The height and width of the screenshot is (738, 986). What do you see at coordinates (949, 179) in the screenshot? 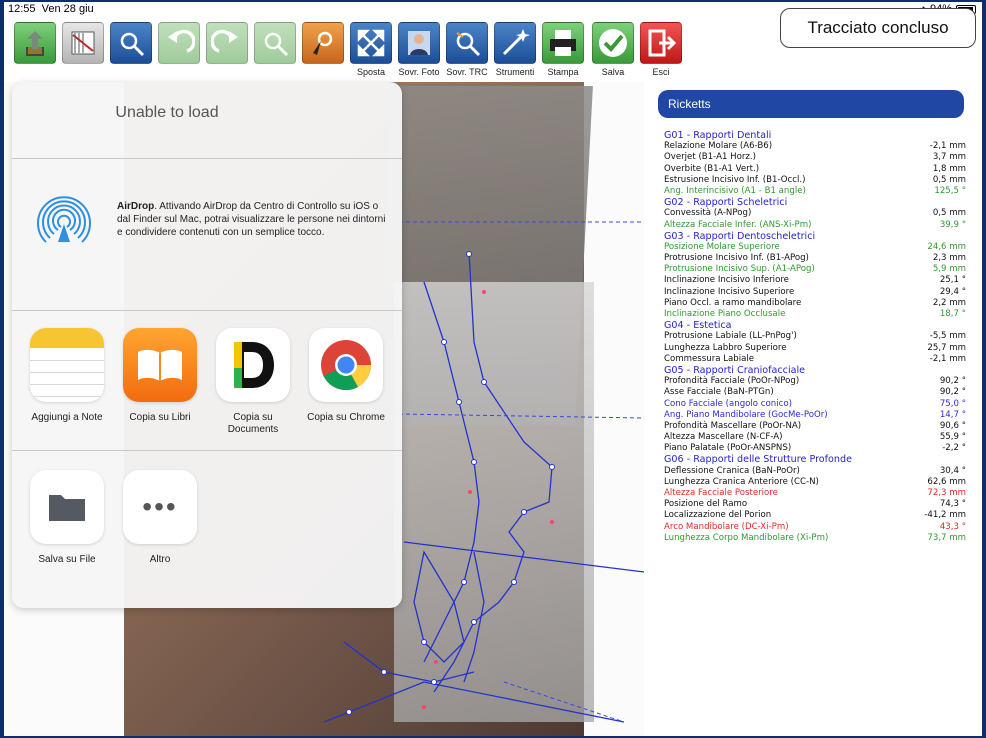
I see `measure-value: 0,5 mm` at bounding box center [949, 179].